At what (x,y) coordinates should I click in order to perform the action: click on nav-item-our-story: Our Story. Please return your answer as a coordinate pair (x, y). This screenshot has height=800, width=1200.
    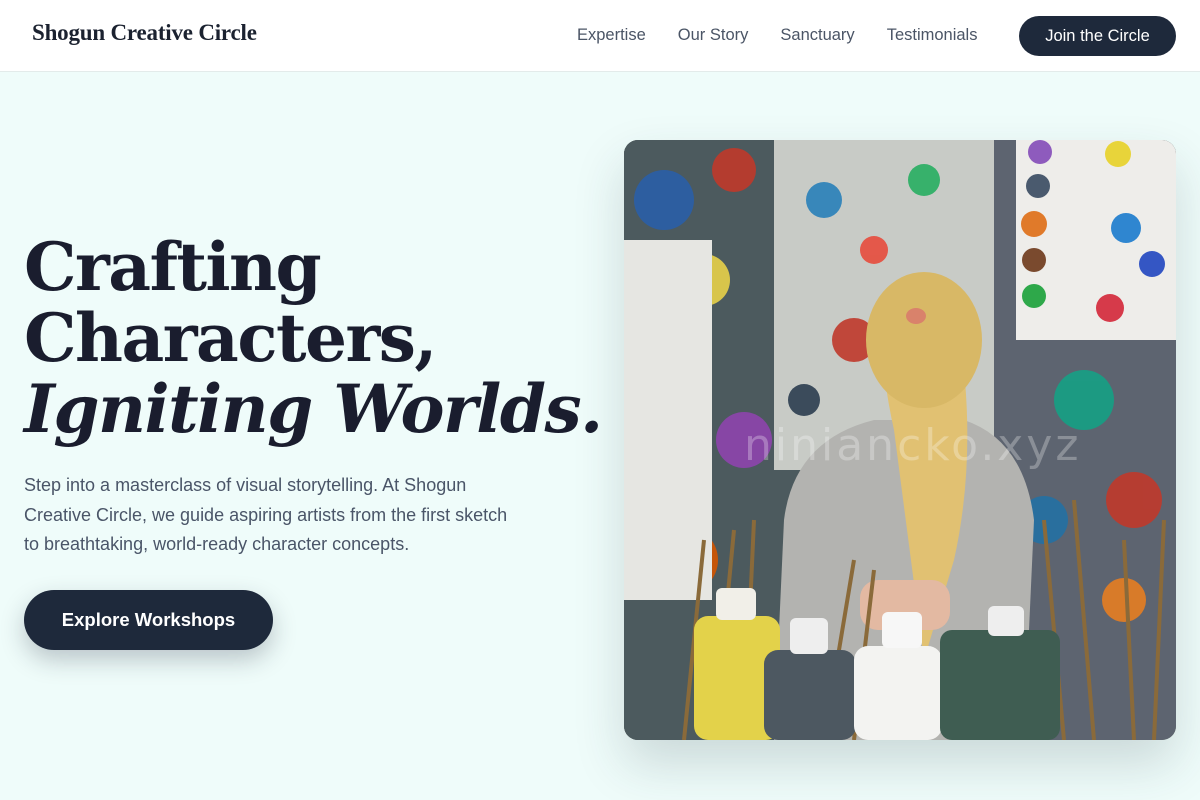
    Looking at the image, I should click on (713, 35).